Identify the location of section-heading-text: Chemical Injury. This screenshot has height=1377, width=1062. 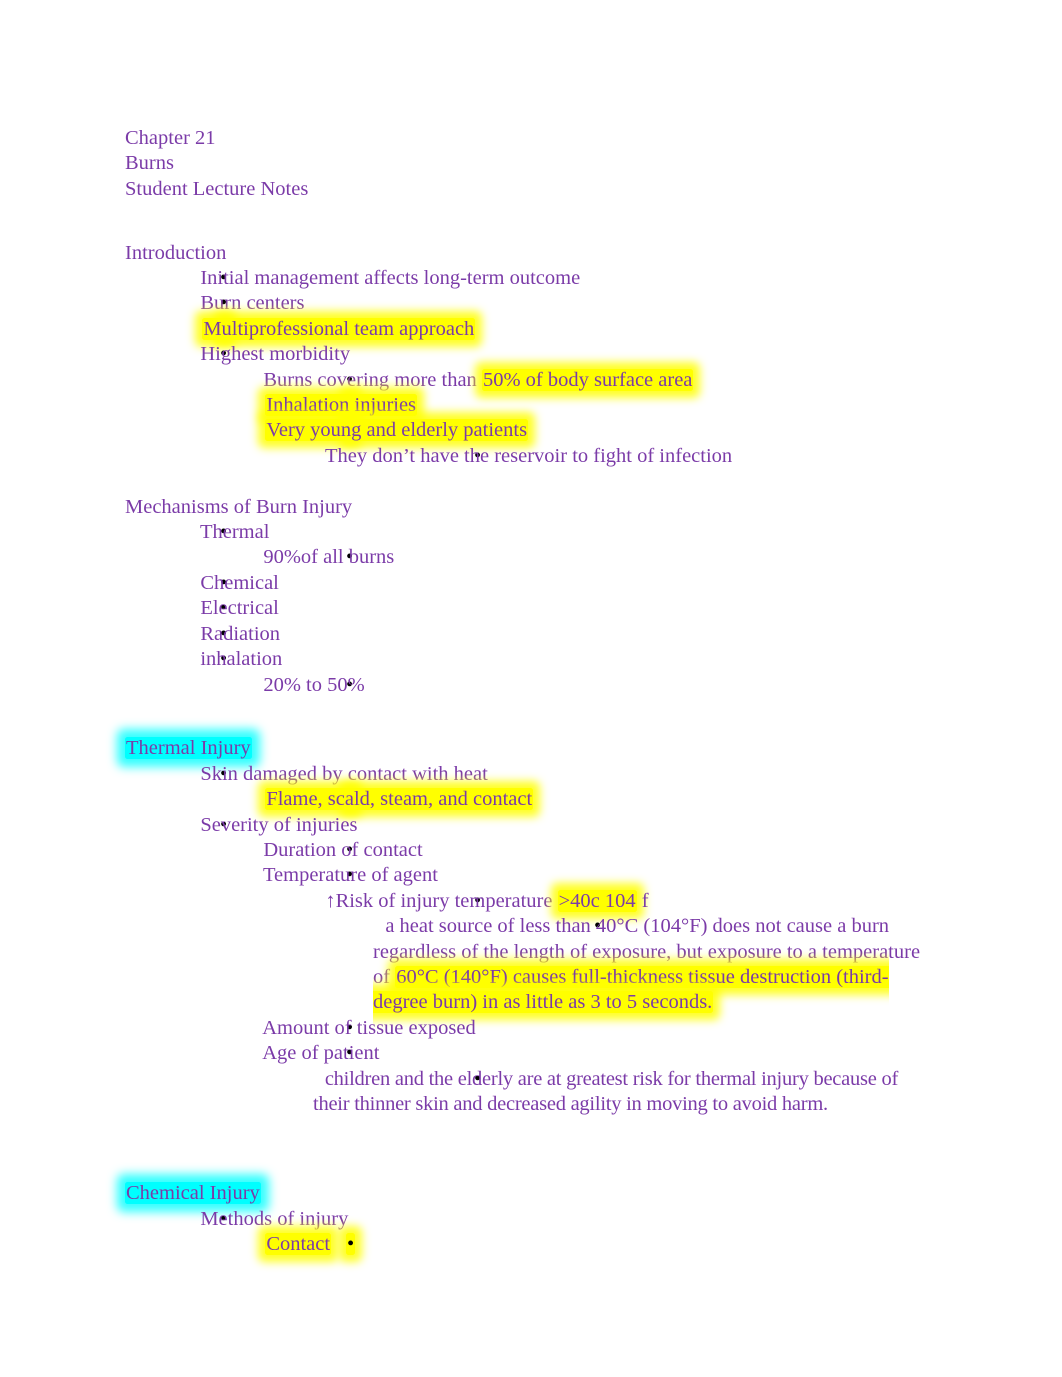
(193, 1193).